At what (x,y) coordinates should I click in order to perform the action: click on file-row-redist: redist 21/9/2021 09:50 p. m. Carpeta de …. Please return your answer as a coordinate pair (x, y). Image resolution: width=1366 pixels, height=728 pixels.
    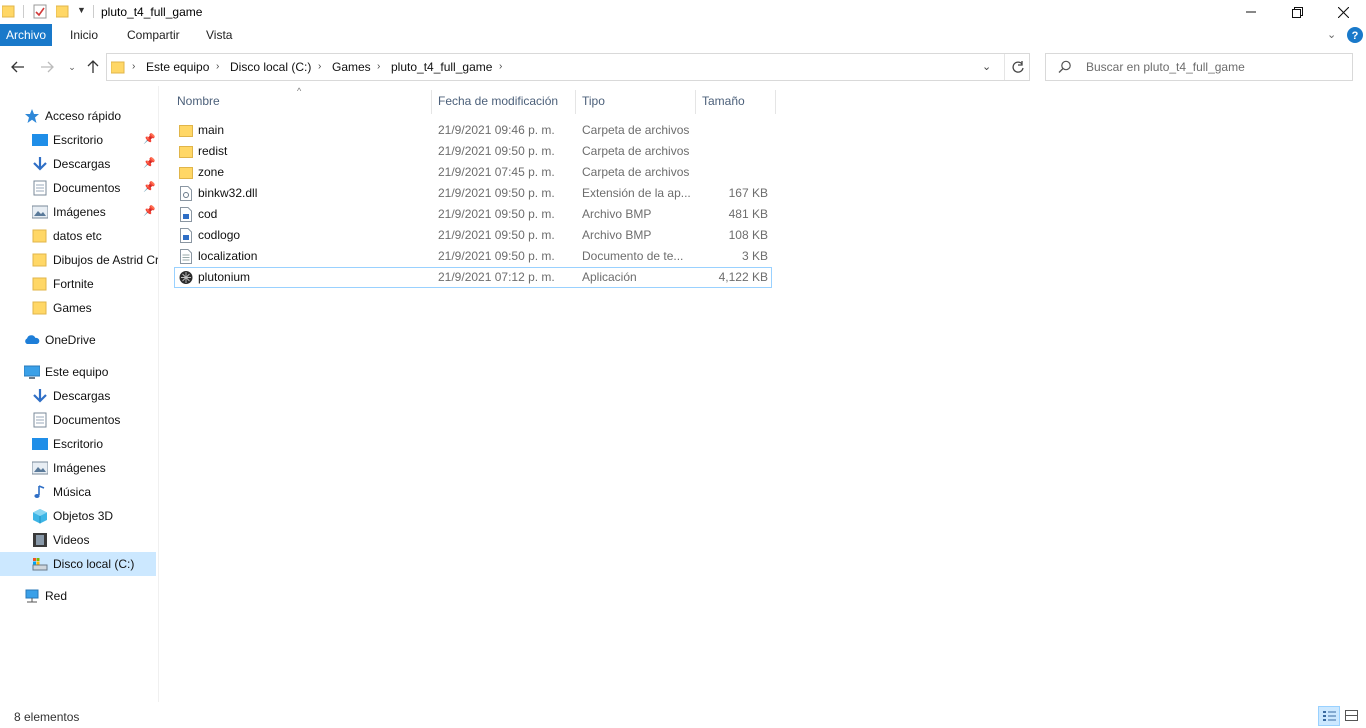
    Looking at the image, I should click on (473, 151).